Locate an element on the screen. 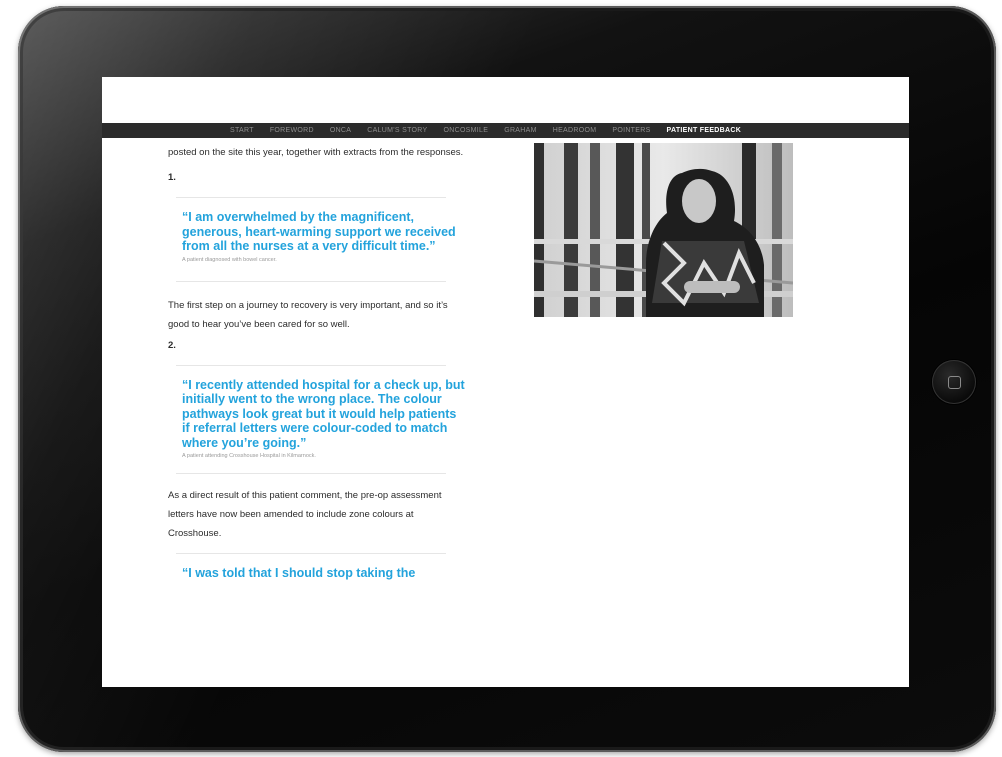 The height and width of the screenshot is (757, 1002). item-number-2: 2. is located at coordinates (172, 345).